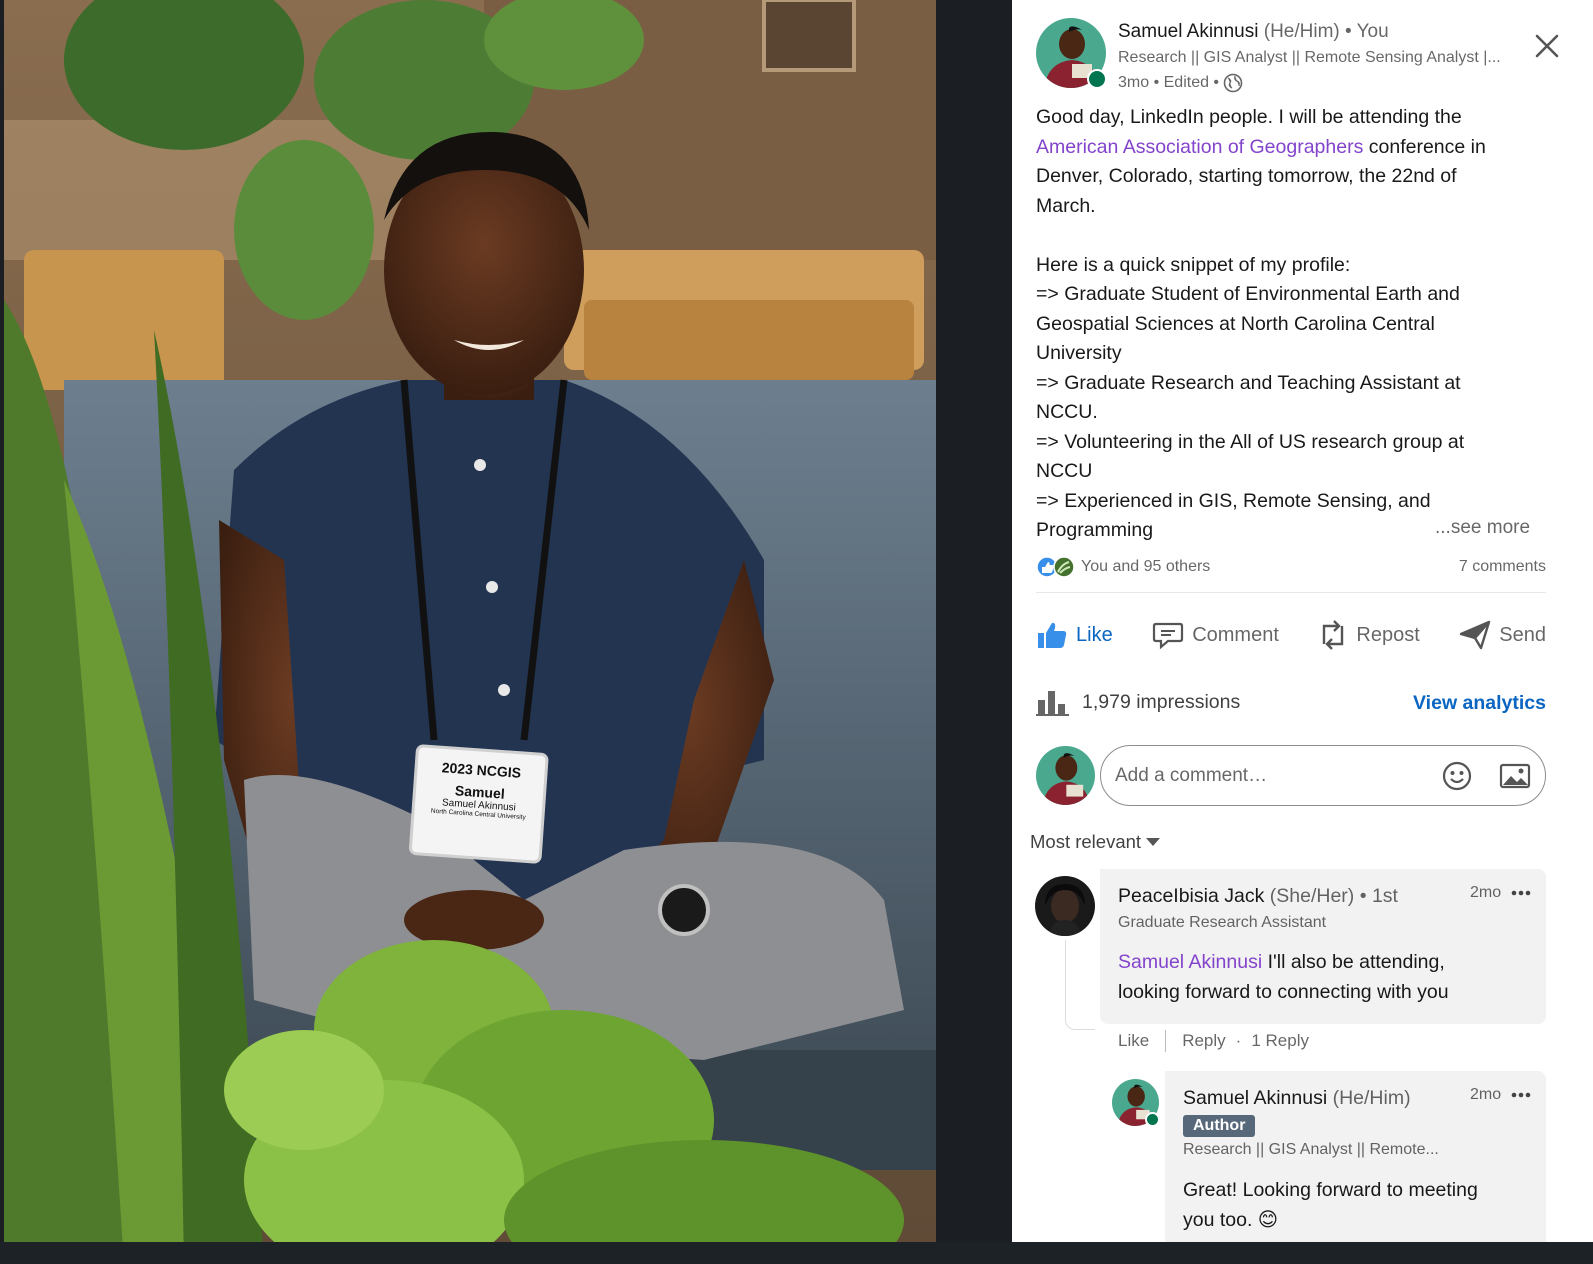 Image resolution: width=1593 pixels, height=1264 pixels. Describe the element at coordinates (1166, 1041) in the screenshot. I see `action-separator` at that location.